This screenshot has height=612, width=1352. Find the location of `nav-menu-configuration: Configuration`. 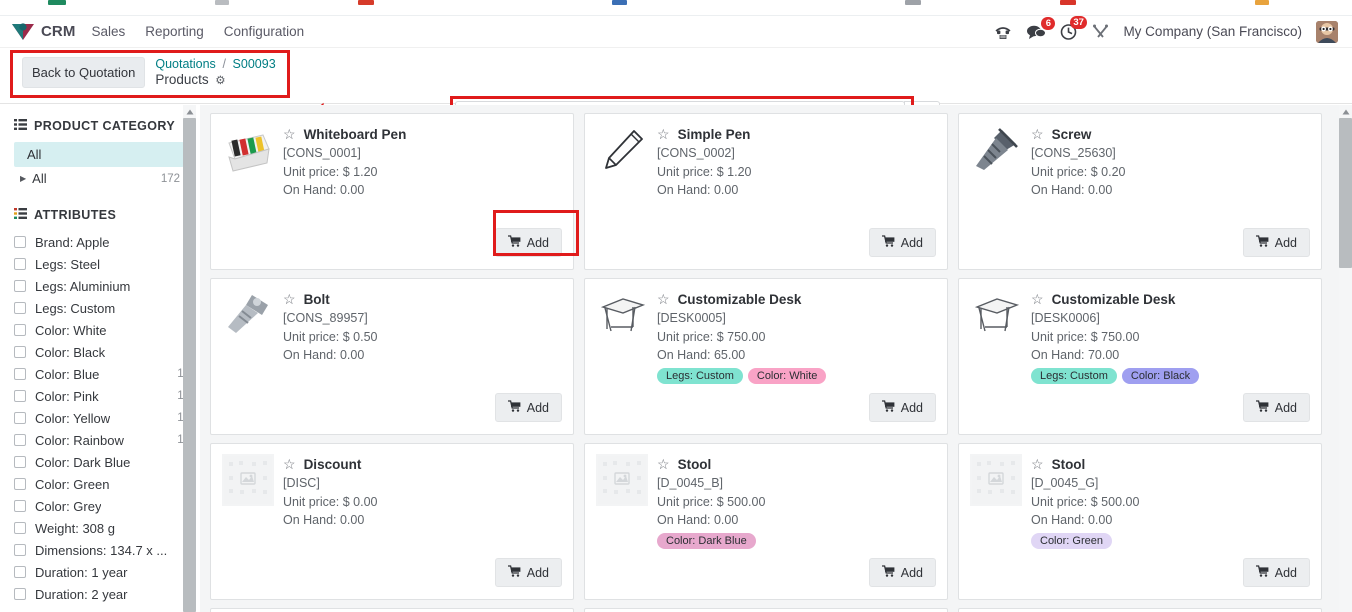

nav-menu-configuration: Configuration is located at coordinates (264, 31).